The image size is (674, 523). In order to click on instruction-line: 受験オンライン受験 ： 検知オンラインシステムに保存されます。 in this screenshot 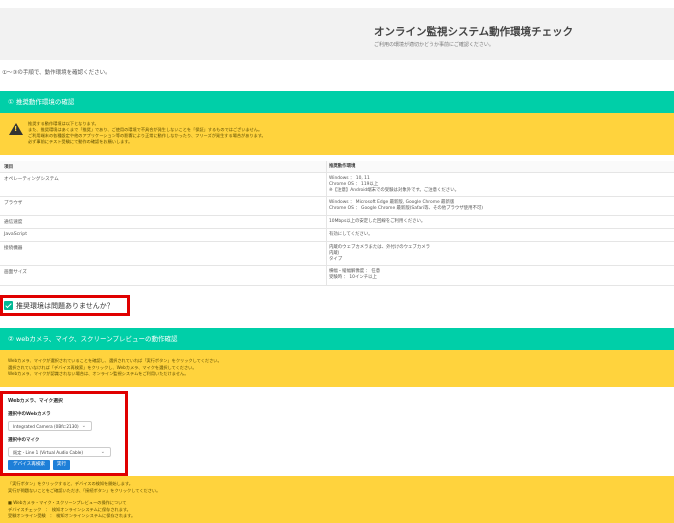, I will do `click(72, 515)`.